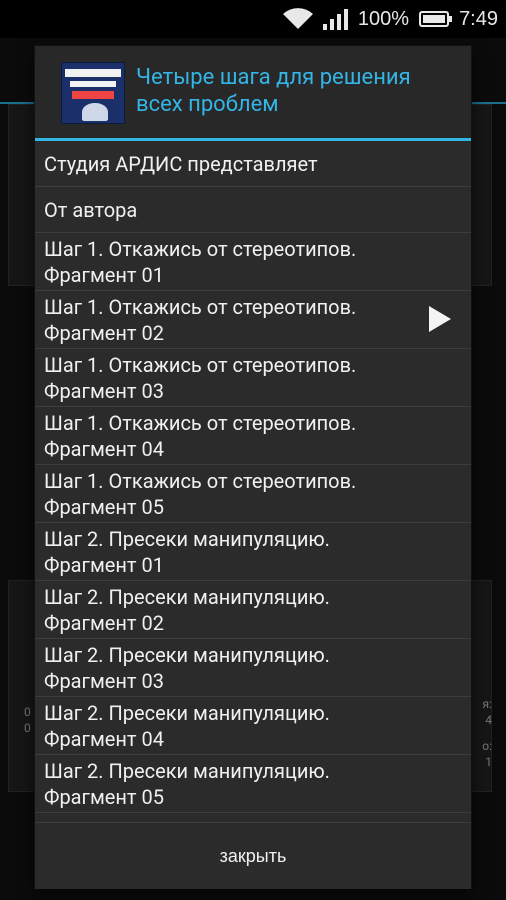 The image size is (506, 900). What do you see at coordinates (181, 164) in the screenshot?
I see `track-title: Студия АРДИС представляет` at bounding box center [181, 164].